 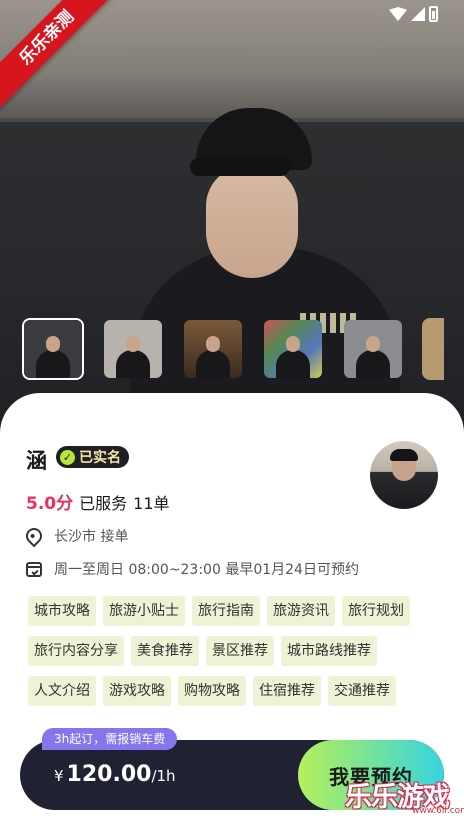 What do you see at coordinates (34, 536) in the screenshot?
I see `location-pin-icon` at bounding box center [34, 536].